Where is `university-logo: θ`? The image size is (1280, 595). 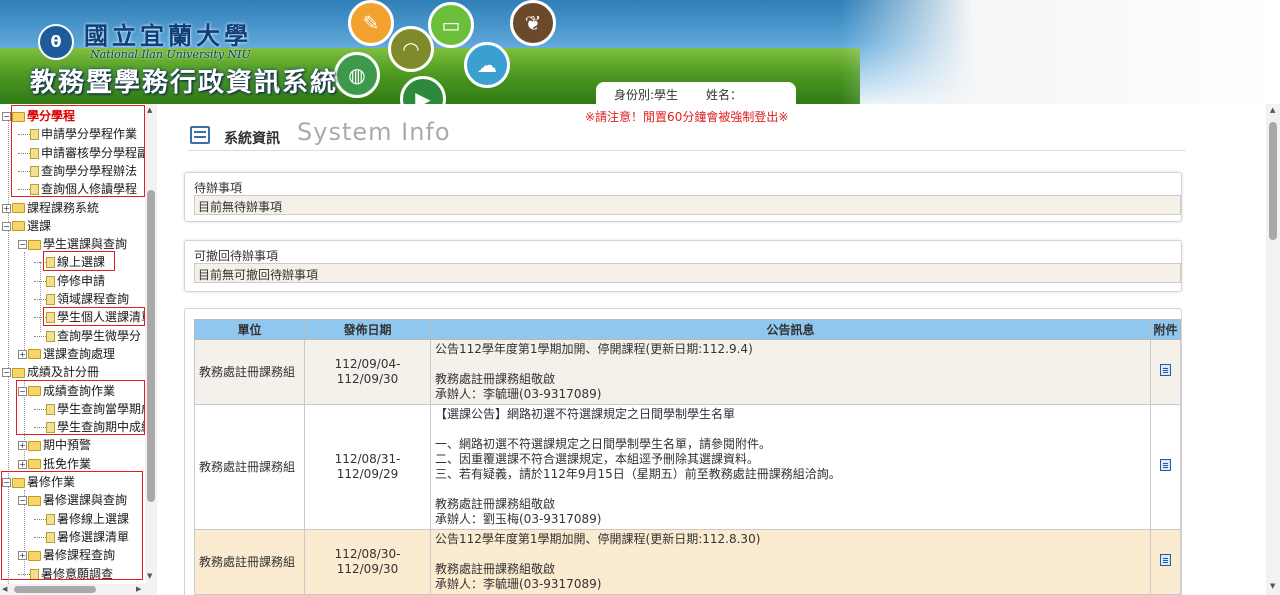 university-logo: θ is located at coordinates (56, 42).